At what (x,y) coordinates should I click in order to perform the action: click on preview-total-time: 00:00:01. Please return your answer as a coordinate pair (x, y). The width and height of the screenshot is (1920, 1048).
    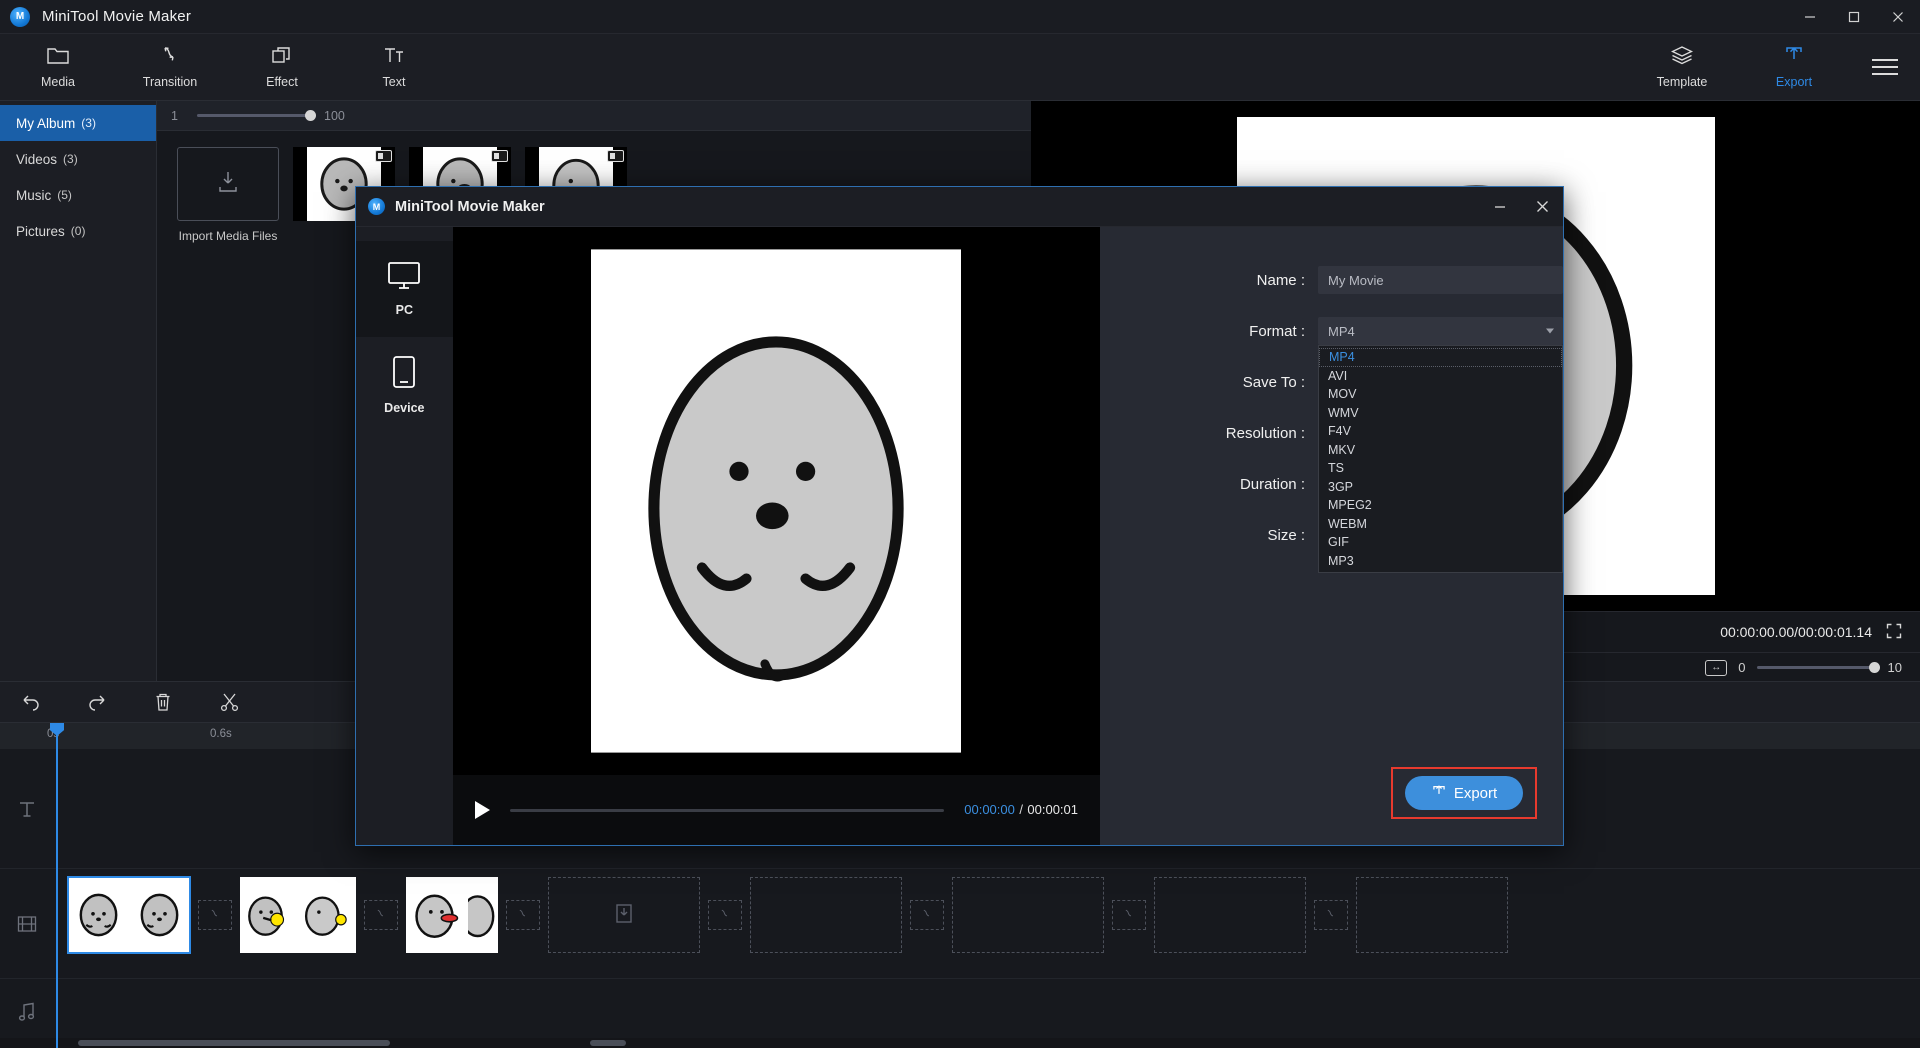
    Looking at the image, I should click on (1052, 809).